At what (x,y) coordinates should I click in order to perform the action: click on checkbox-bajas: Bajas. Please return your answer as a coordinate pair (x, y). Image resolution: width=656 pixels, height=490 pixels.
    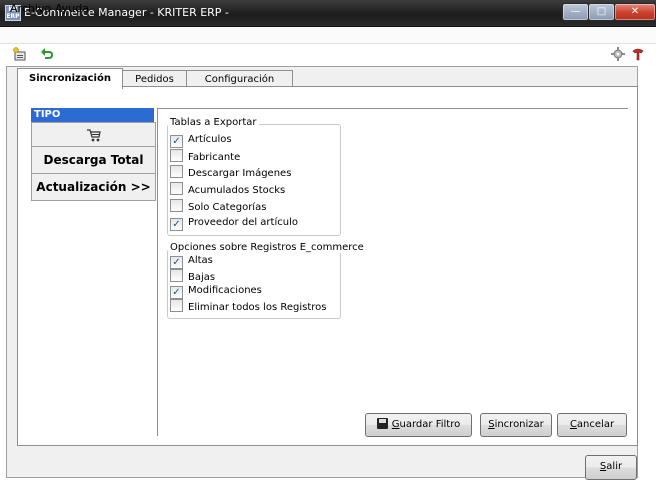
    Looking at the image, I should click on (192, 276).